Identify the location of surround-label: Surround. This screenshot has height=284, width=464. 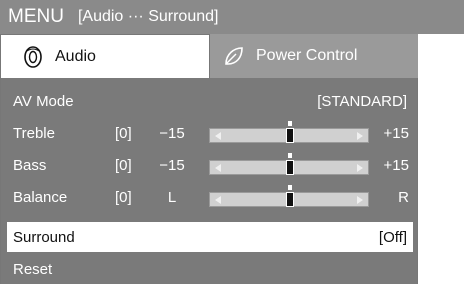
(44, 237).